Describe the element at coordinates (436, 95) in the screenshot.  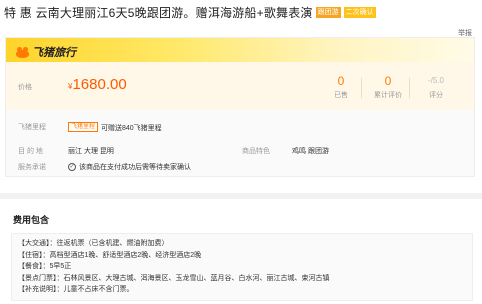
I see `stat-rating-label: 评分` at that location.